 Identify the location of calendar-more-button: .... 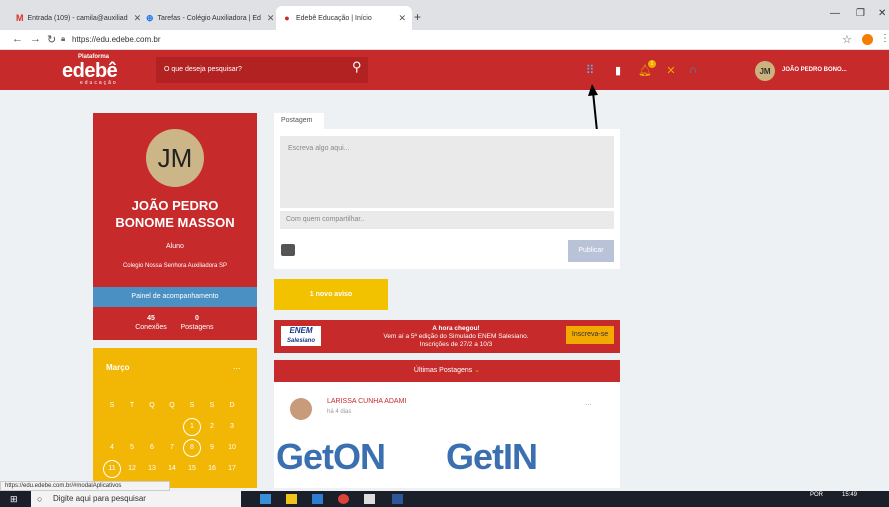
(237, 366).